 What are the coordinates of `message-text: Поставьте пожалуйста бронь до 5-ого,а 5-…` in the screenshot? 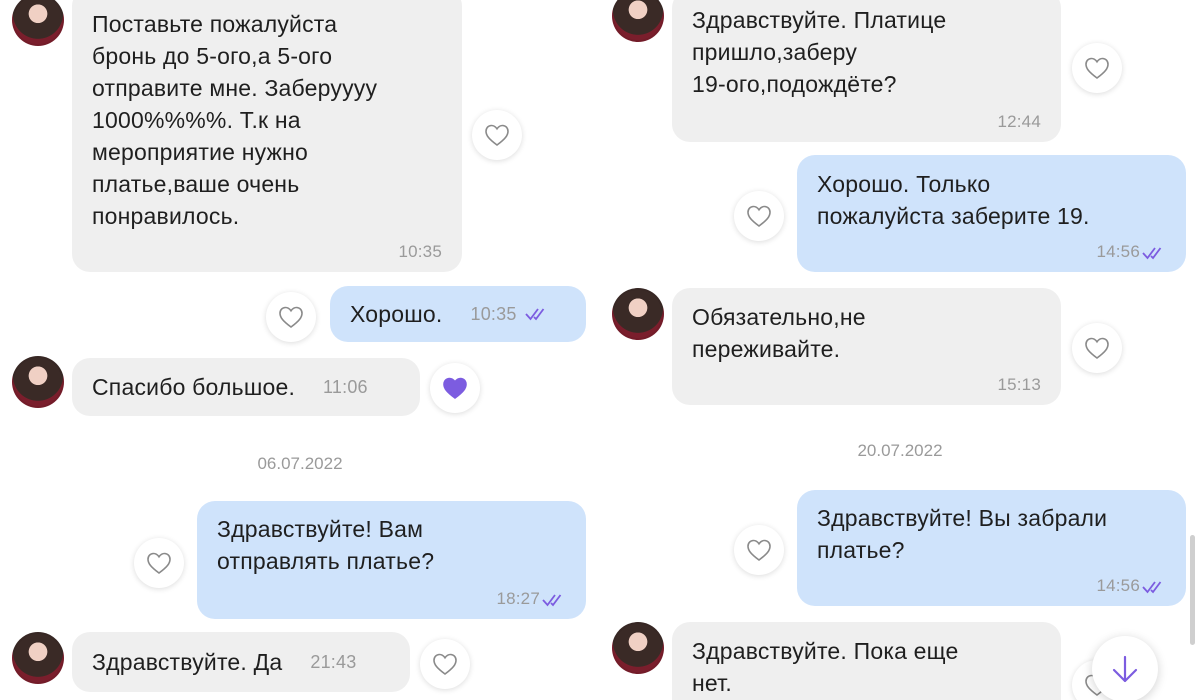 It's located at (235, 120).